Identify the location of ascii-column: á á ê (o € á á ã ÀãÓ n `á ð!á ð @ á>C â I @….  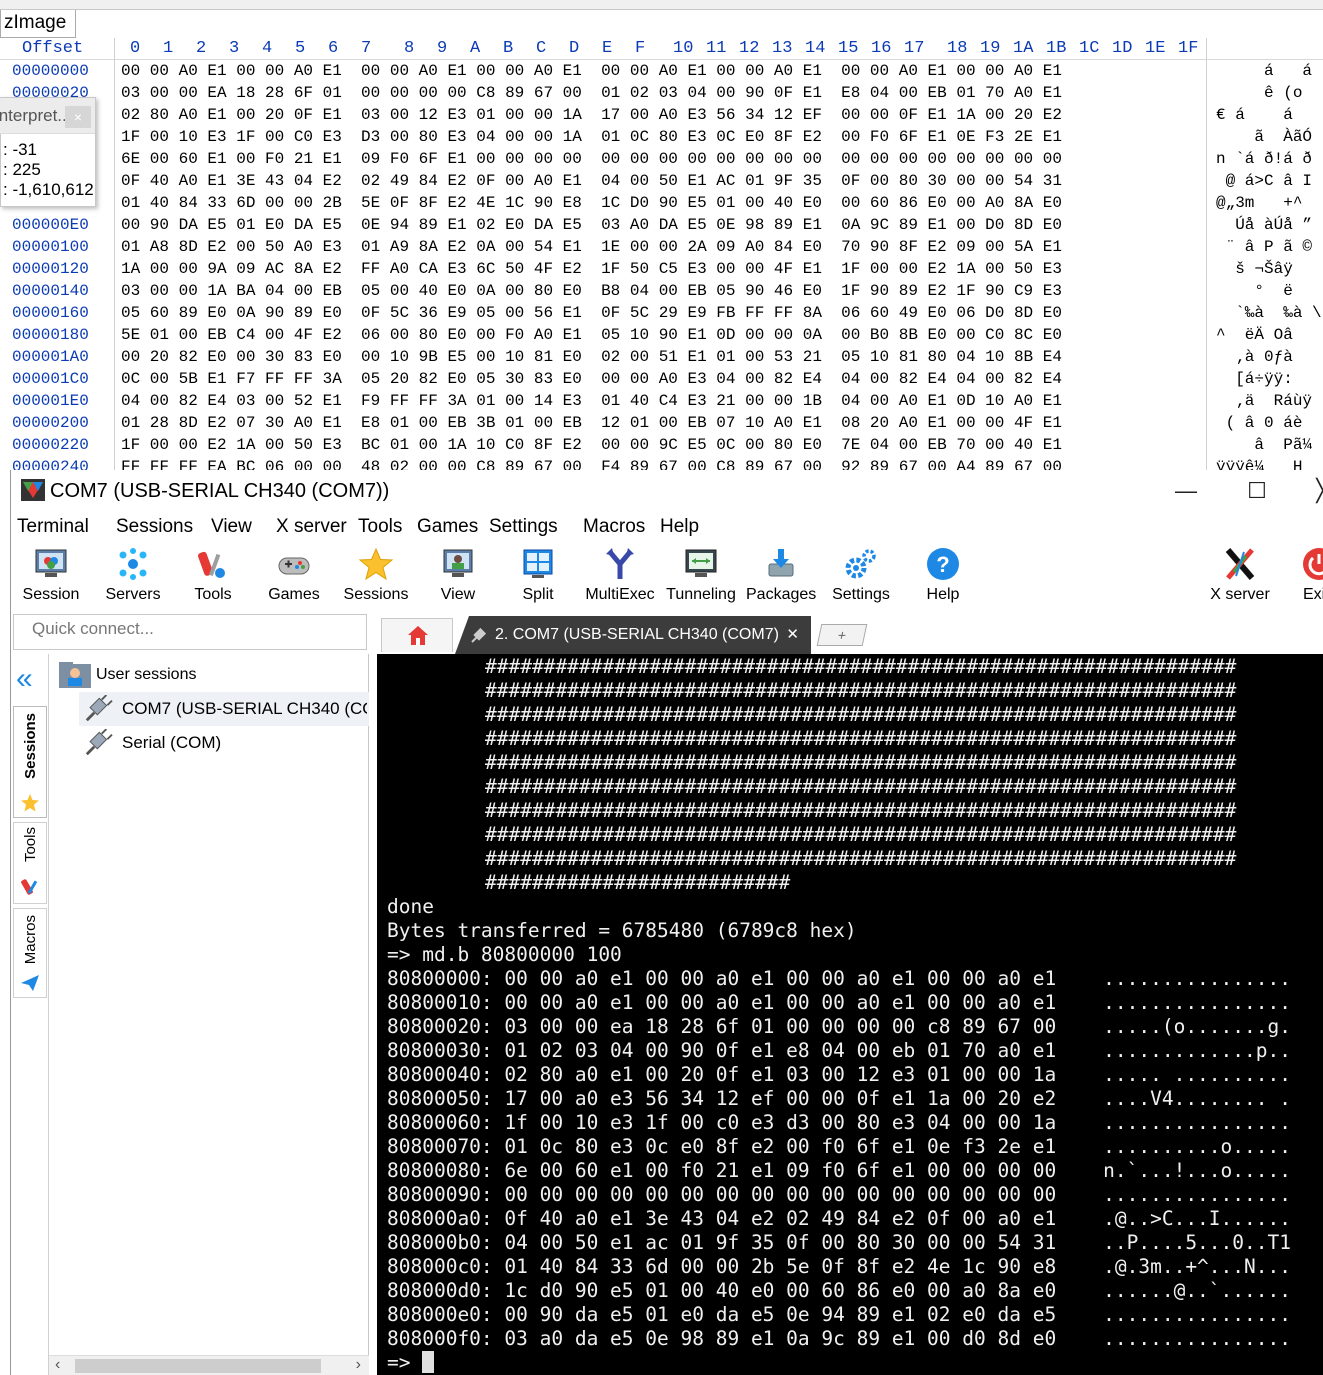
(1269, 265).